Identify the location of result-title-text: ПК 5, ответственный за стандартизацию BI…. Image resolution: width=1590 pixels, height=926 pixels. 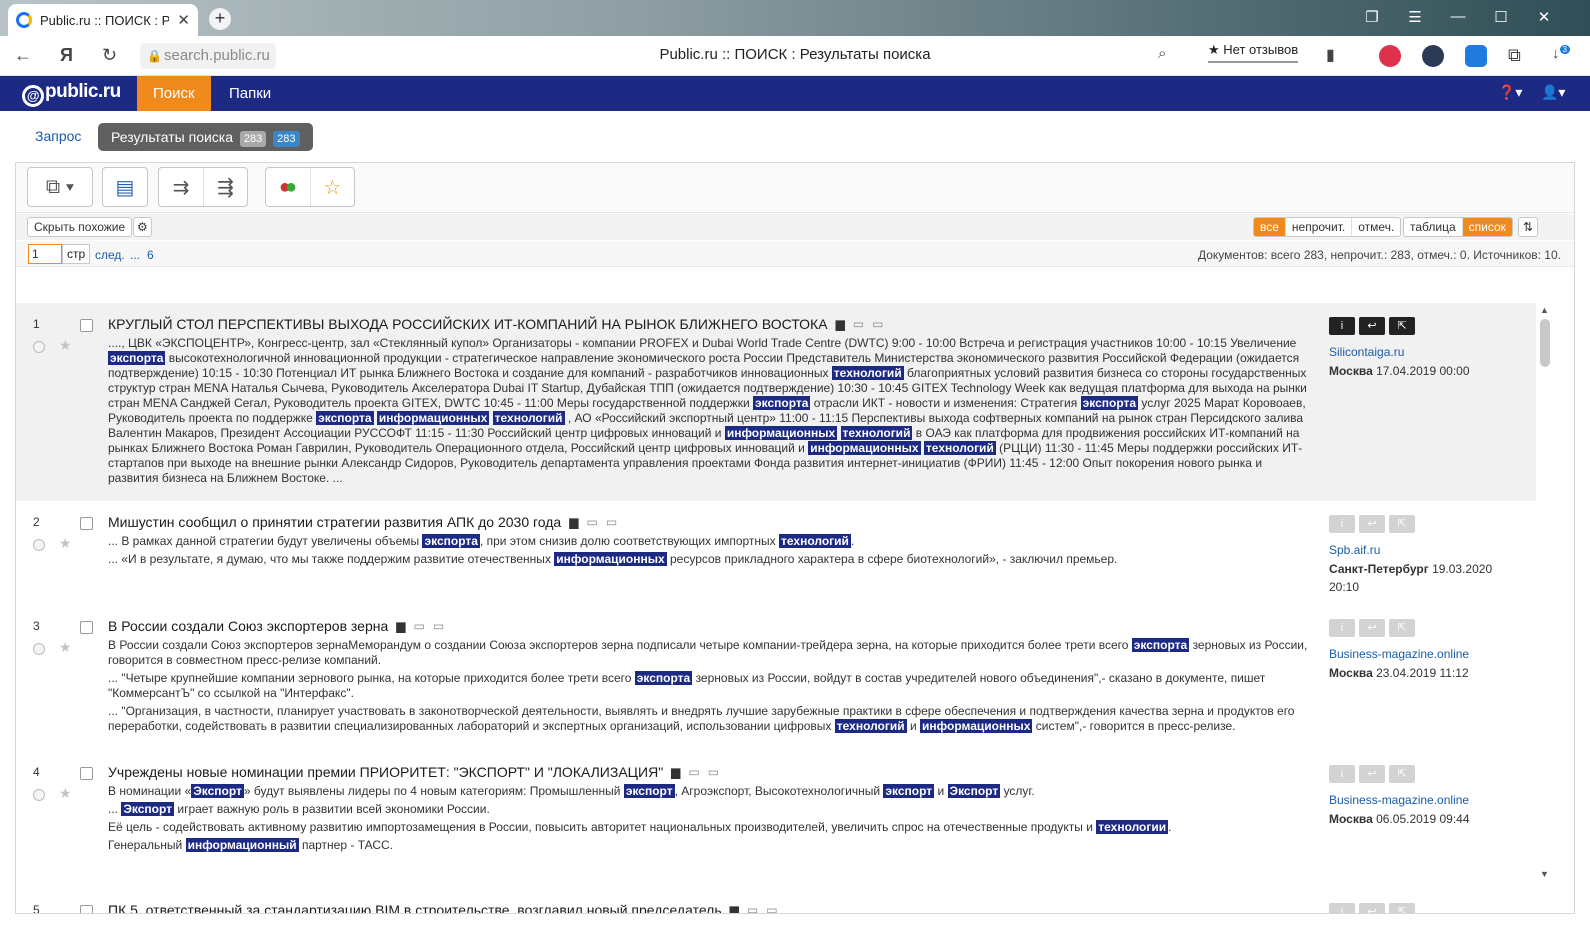
(415, 907).